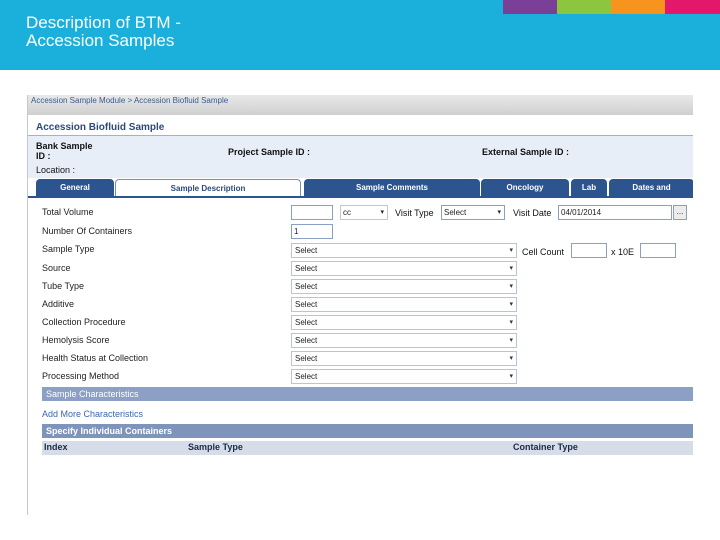 This screenshot has height=540, width=720. Describe the element at coordinates (658, 250) in the screenshot. I see `cell-count-exponent-input` at that location.